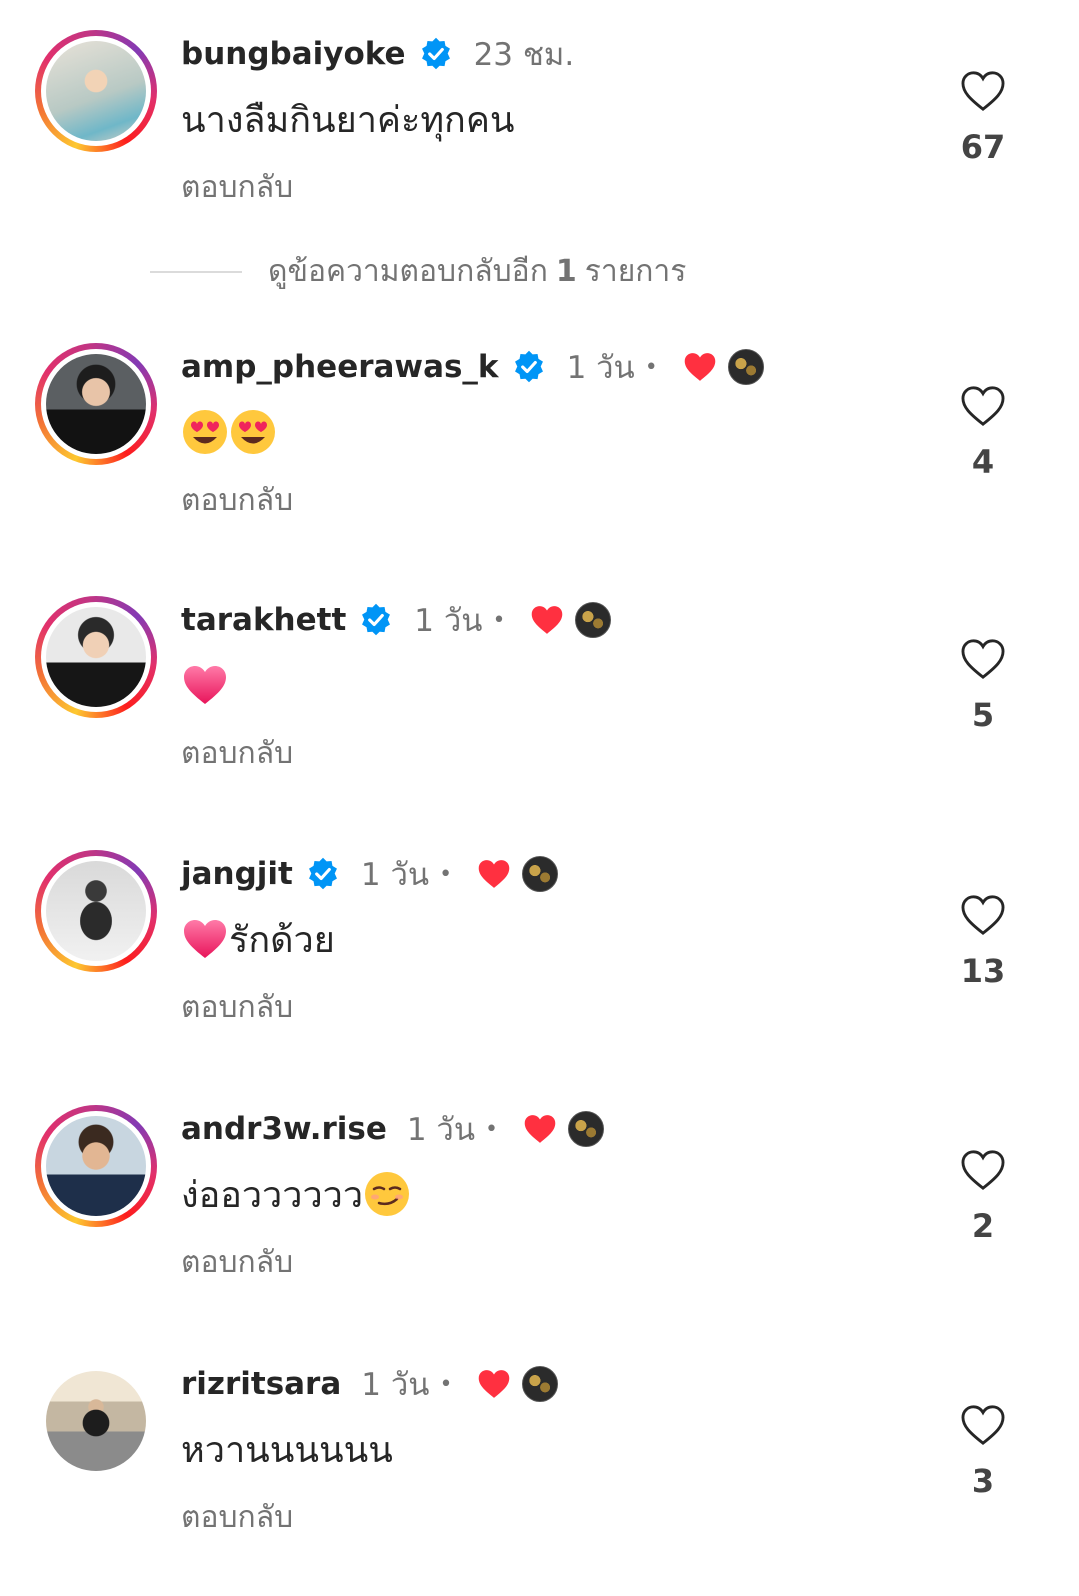  Describe the element at coordinates (348, 120) in the screenshot. I see `comment-text: นางลืมกินยาค่ะทุกคน` at that location.